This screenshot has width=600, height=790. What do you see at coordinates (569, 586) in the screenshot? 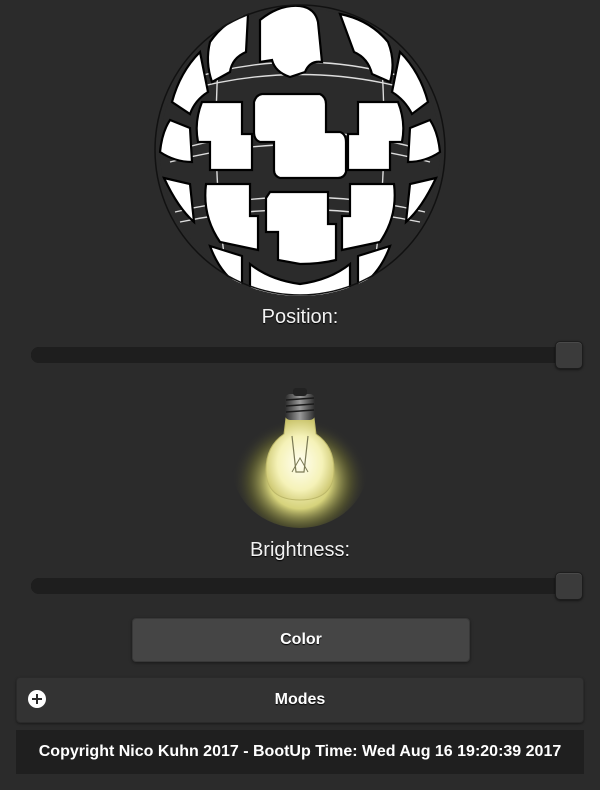
I see `brightness-slider-handle` at bounding box center [569, 586].